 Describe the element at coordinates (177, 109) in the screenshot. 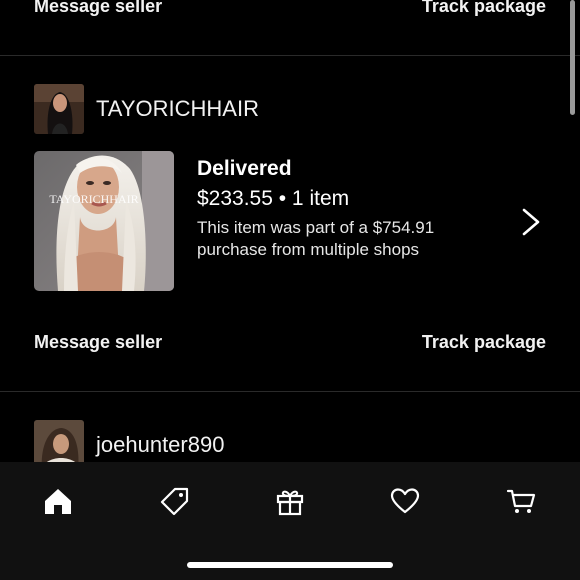

I see `shop-name: TAYORICHHAIR` at that location.